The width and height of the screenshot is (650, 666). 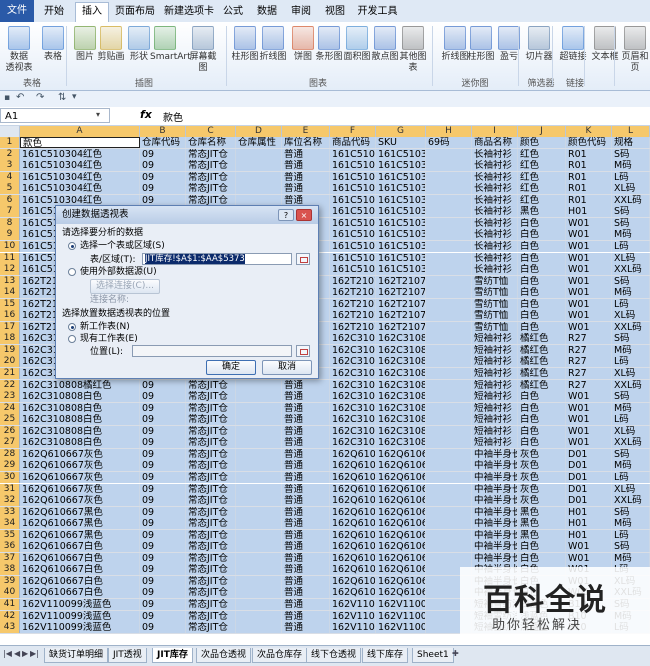 What do you see at coordinates (385, 655) in the screenshot?
I see `sheet-tab: 线下库存` at bounding box center [385, 655].